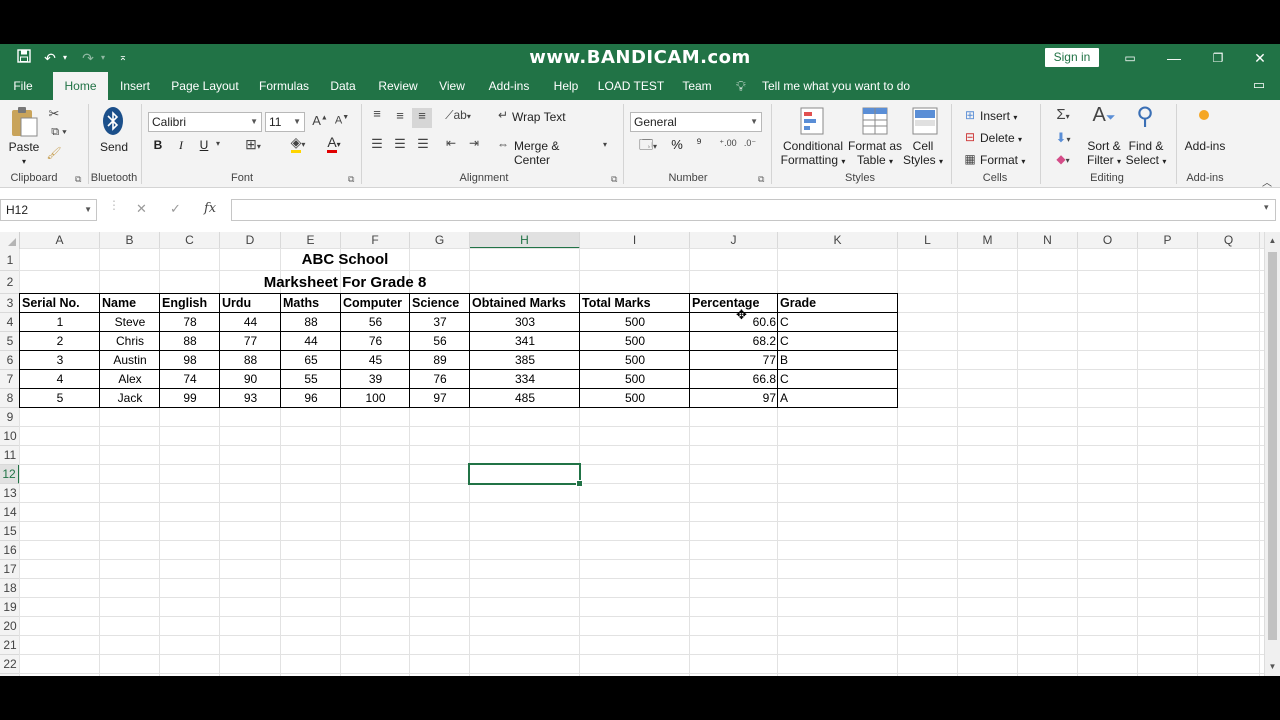  What do you see at coordinates (1229, 240) in the screenshot?
I see `column-header: Q` at bounding box center [1229, 240].